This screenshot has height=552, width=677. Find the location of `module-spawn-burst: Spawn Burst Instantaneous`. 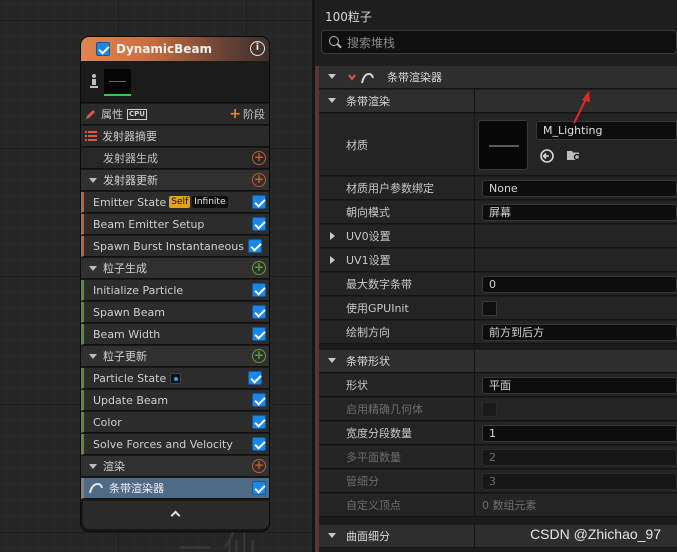

module-spawn-burst: Spawn Burst Instantaneous is located at coordinates (175, 246).